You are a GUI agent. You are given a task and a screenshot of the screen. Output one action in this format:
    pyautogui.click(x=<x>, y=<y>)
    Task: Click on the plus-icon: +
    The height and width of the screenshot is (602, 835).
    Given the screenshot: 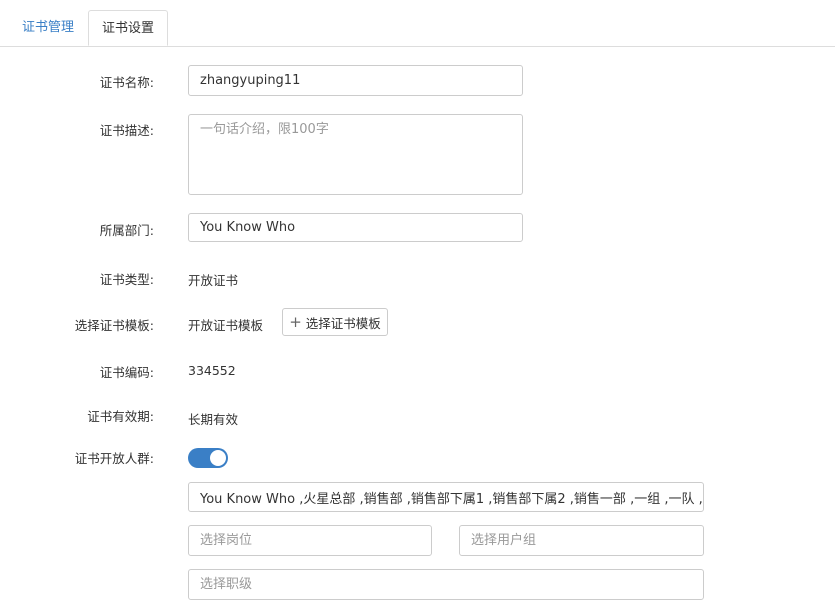 What is the action you would take?
    pyautogui.click(x=295, y=321)
    